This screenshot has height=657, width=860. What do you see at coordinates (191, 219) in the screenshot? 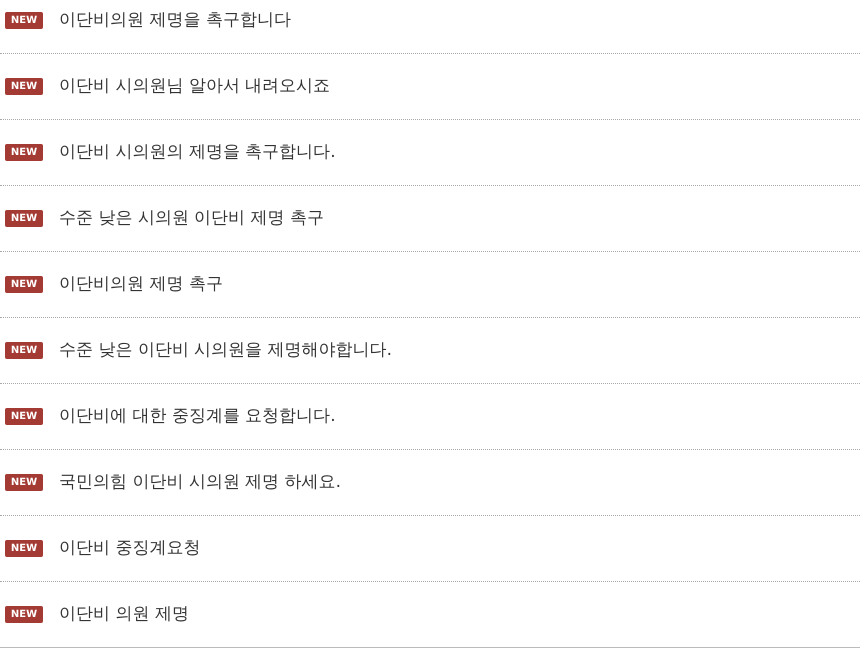
I see `post-title: 수준 낮은 시의원 이단비 제명 촉구` at bounding box center [191, 219].